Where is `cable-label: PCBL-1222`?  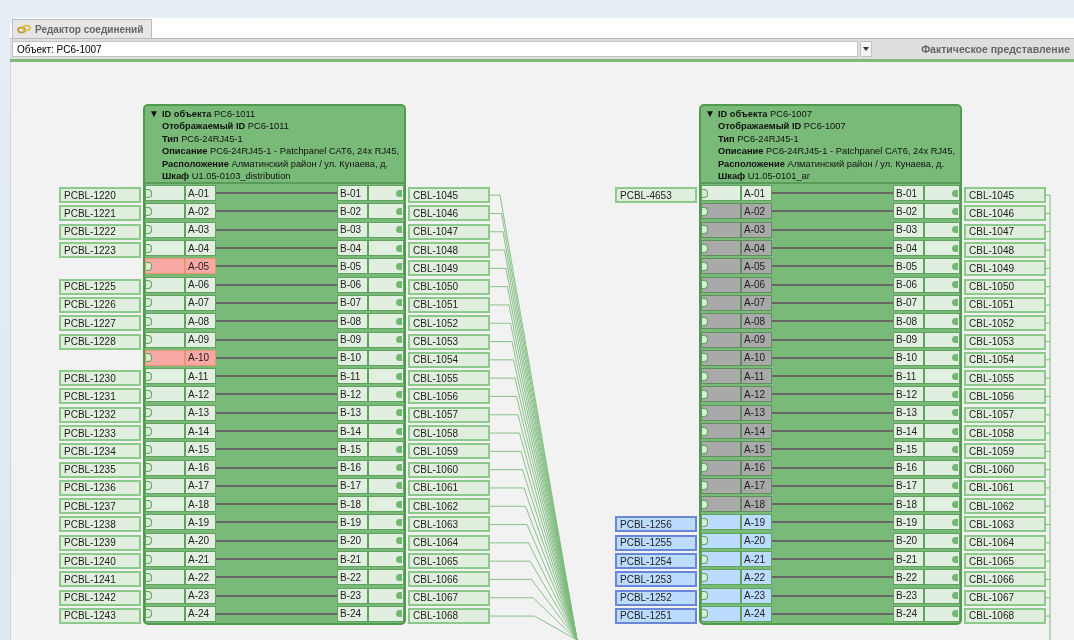
cable-label: PCBL-1222 is located at coordinates (100, 231).